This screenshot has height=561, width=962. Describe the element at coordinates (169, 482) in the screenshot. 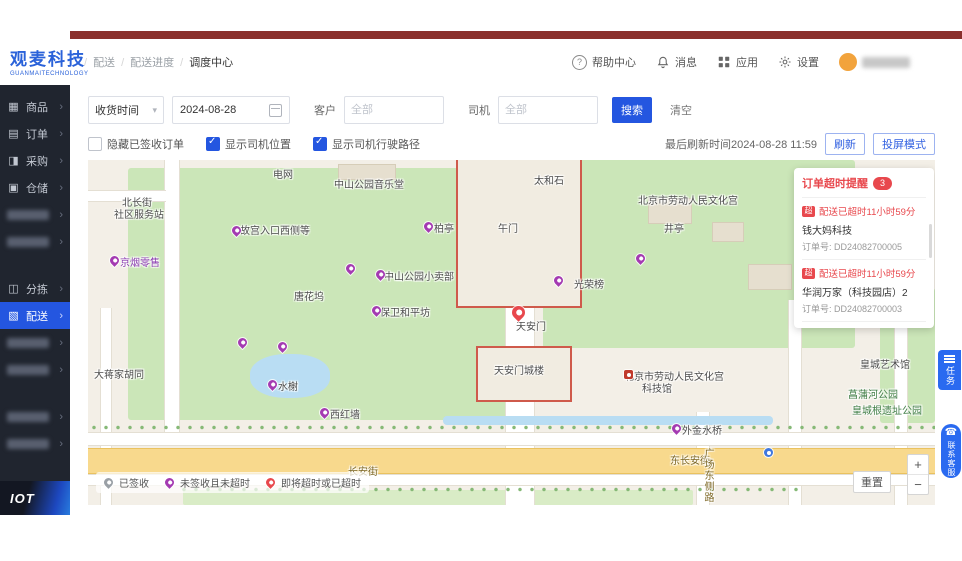

I see `legend-pin-icon` at that location.